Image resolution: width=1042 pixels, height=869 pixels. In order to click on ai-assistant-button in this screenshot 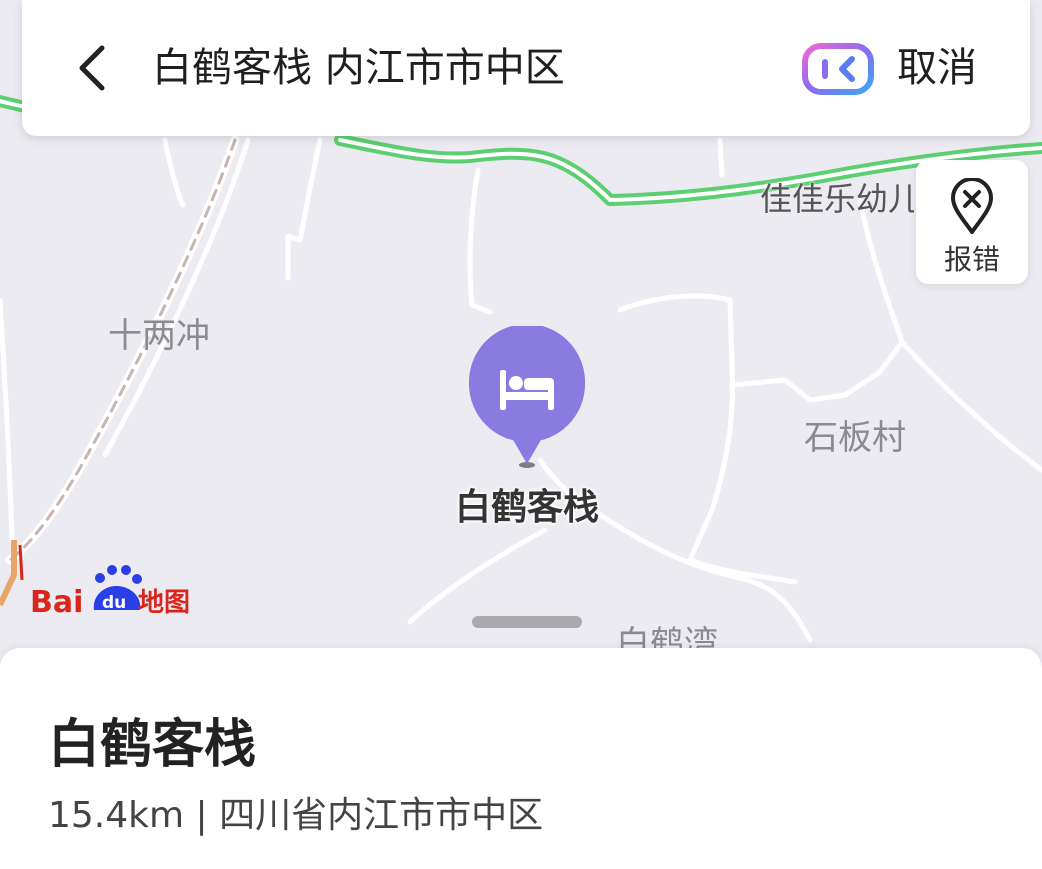, I will do `click(838, 69)`.